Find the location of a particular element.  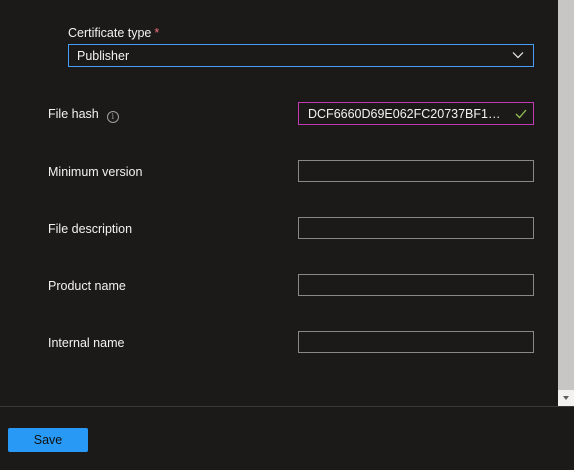

checkmark-icon is located at coordinates (521, 114).